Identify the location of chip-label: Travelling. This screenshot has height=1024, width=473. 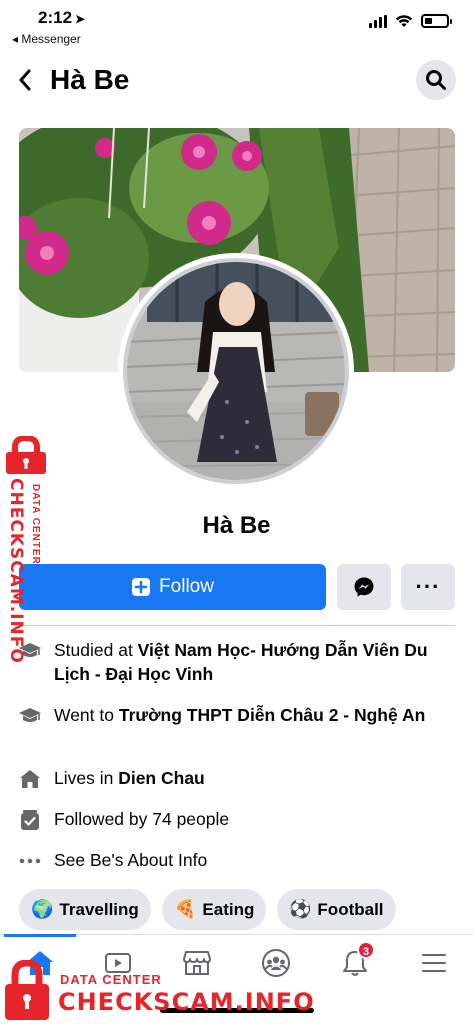
(99, 909).